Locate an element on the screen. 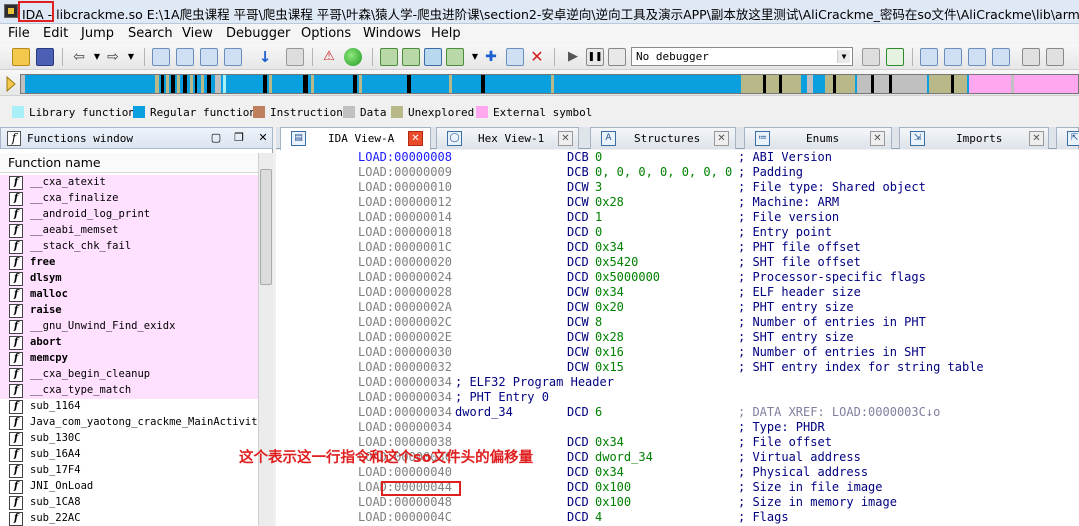 The height and width of the screenshot is (526, 1079). scrollbar-thumb is located at coordinates (266, 227).